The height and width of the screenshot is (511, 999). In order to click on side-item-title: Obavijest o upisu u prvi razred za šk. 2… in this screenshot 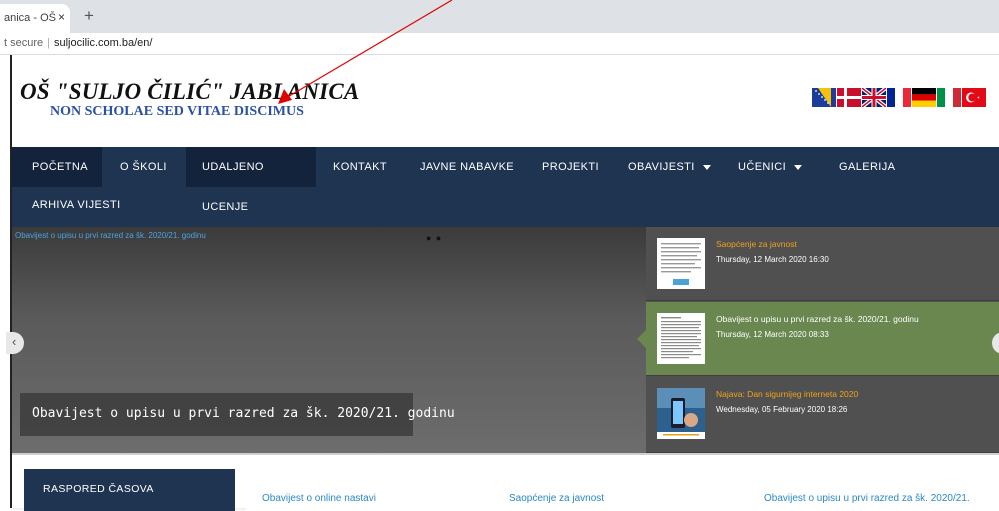, I will do `click(817, 319)`.